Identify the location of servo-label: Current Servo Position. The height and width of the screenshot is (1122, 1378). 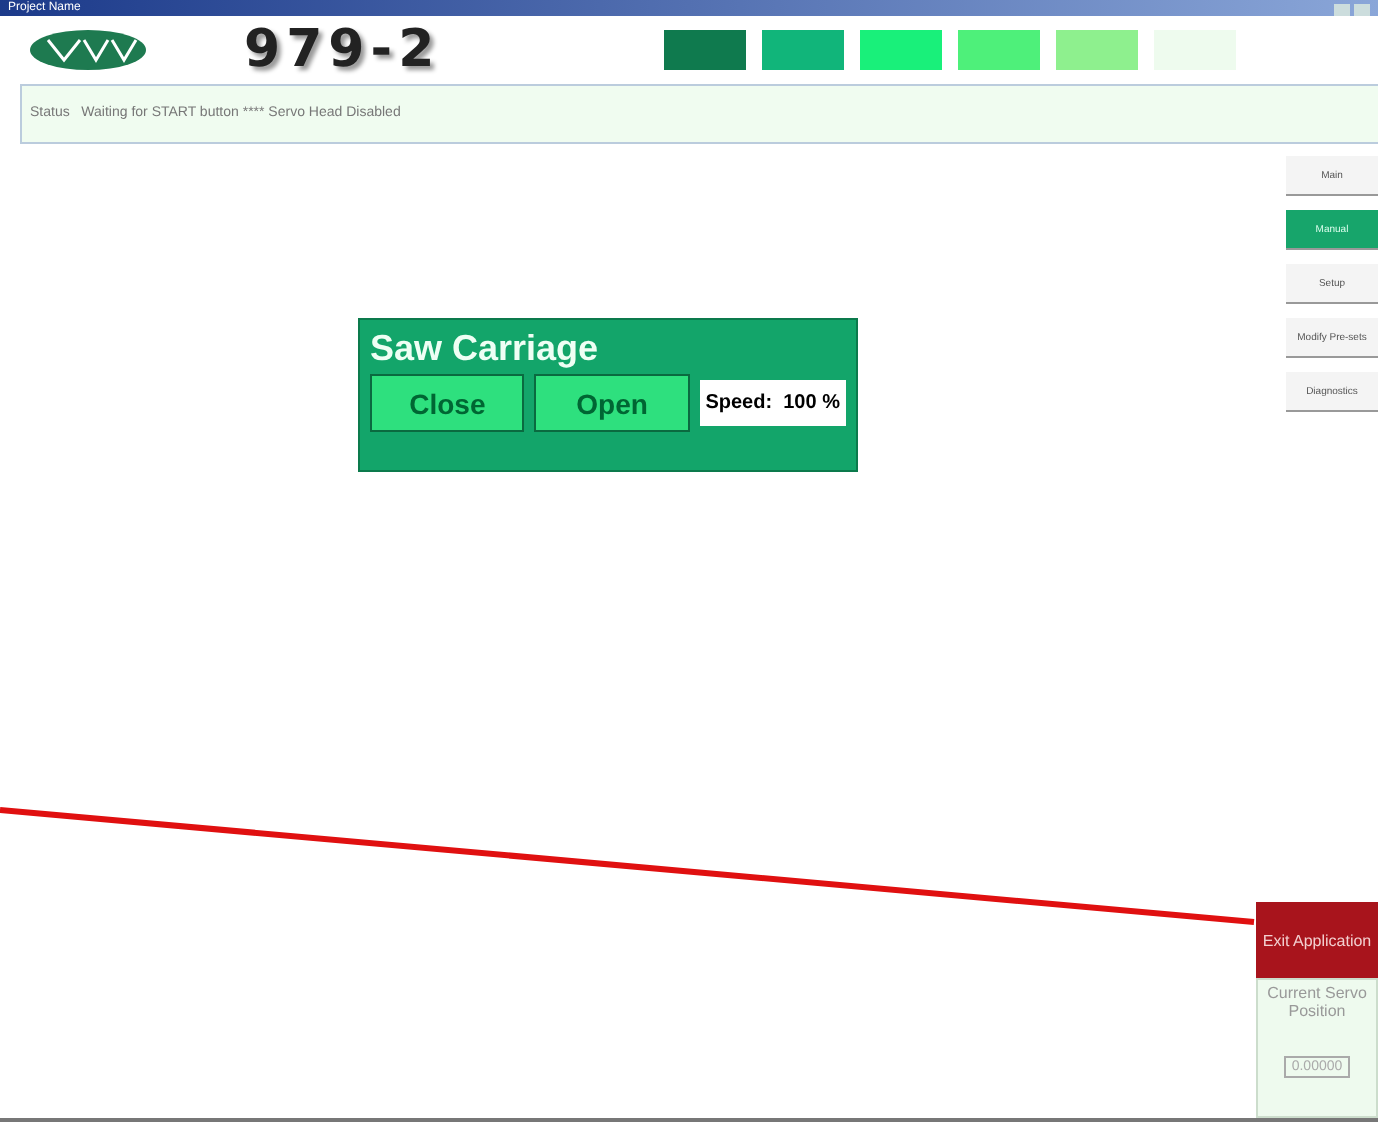
(1317, 1002).